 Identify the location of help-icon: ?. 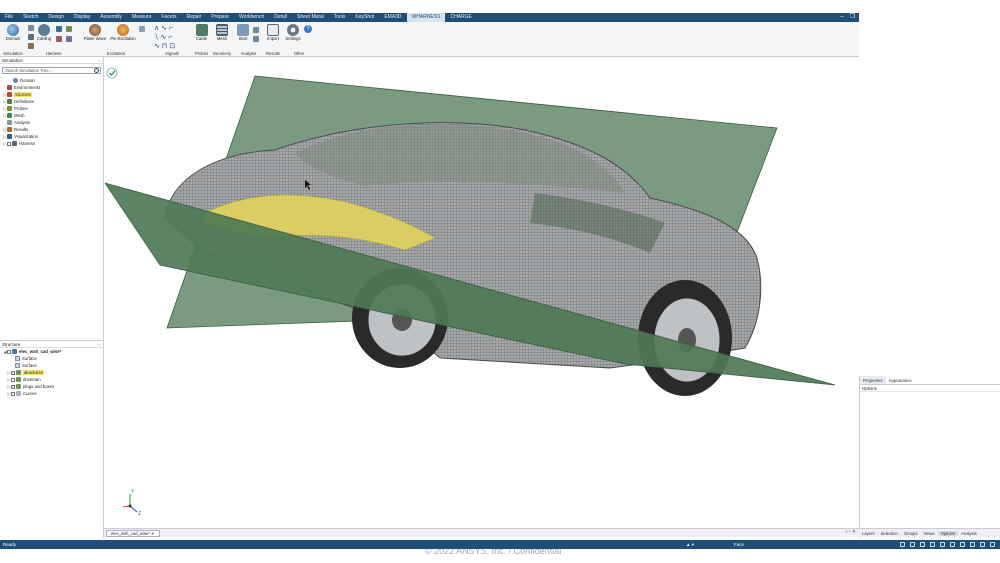
(308, 29).